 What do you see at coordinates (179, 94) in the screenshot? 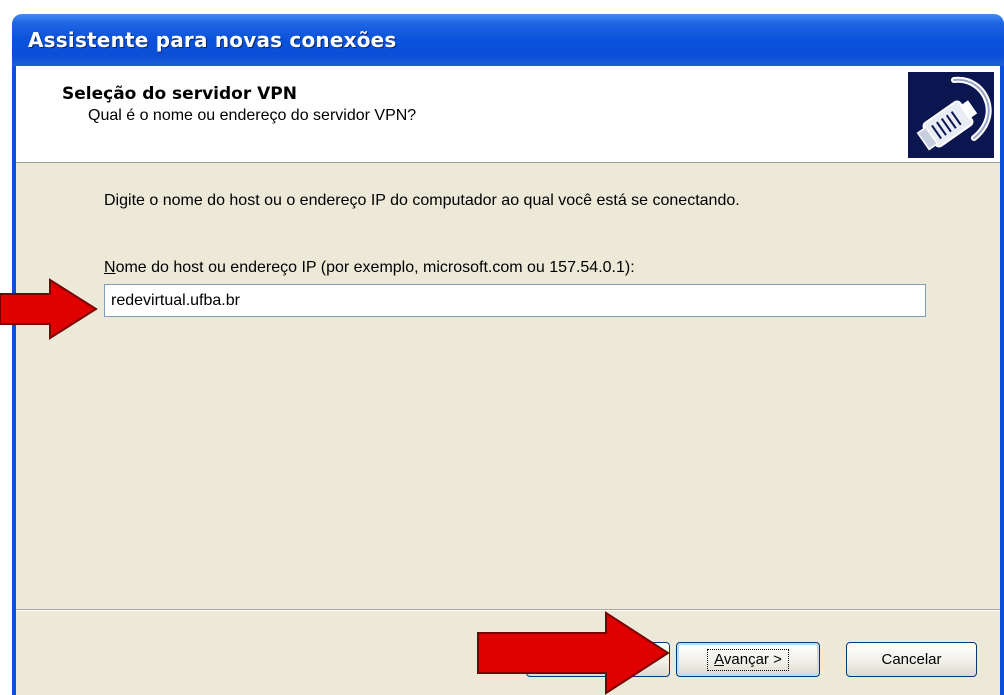
I see `page-title: Seleção do servidor VPN` at bounding box center [179, 94].